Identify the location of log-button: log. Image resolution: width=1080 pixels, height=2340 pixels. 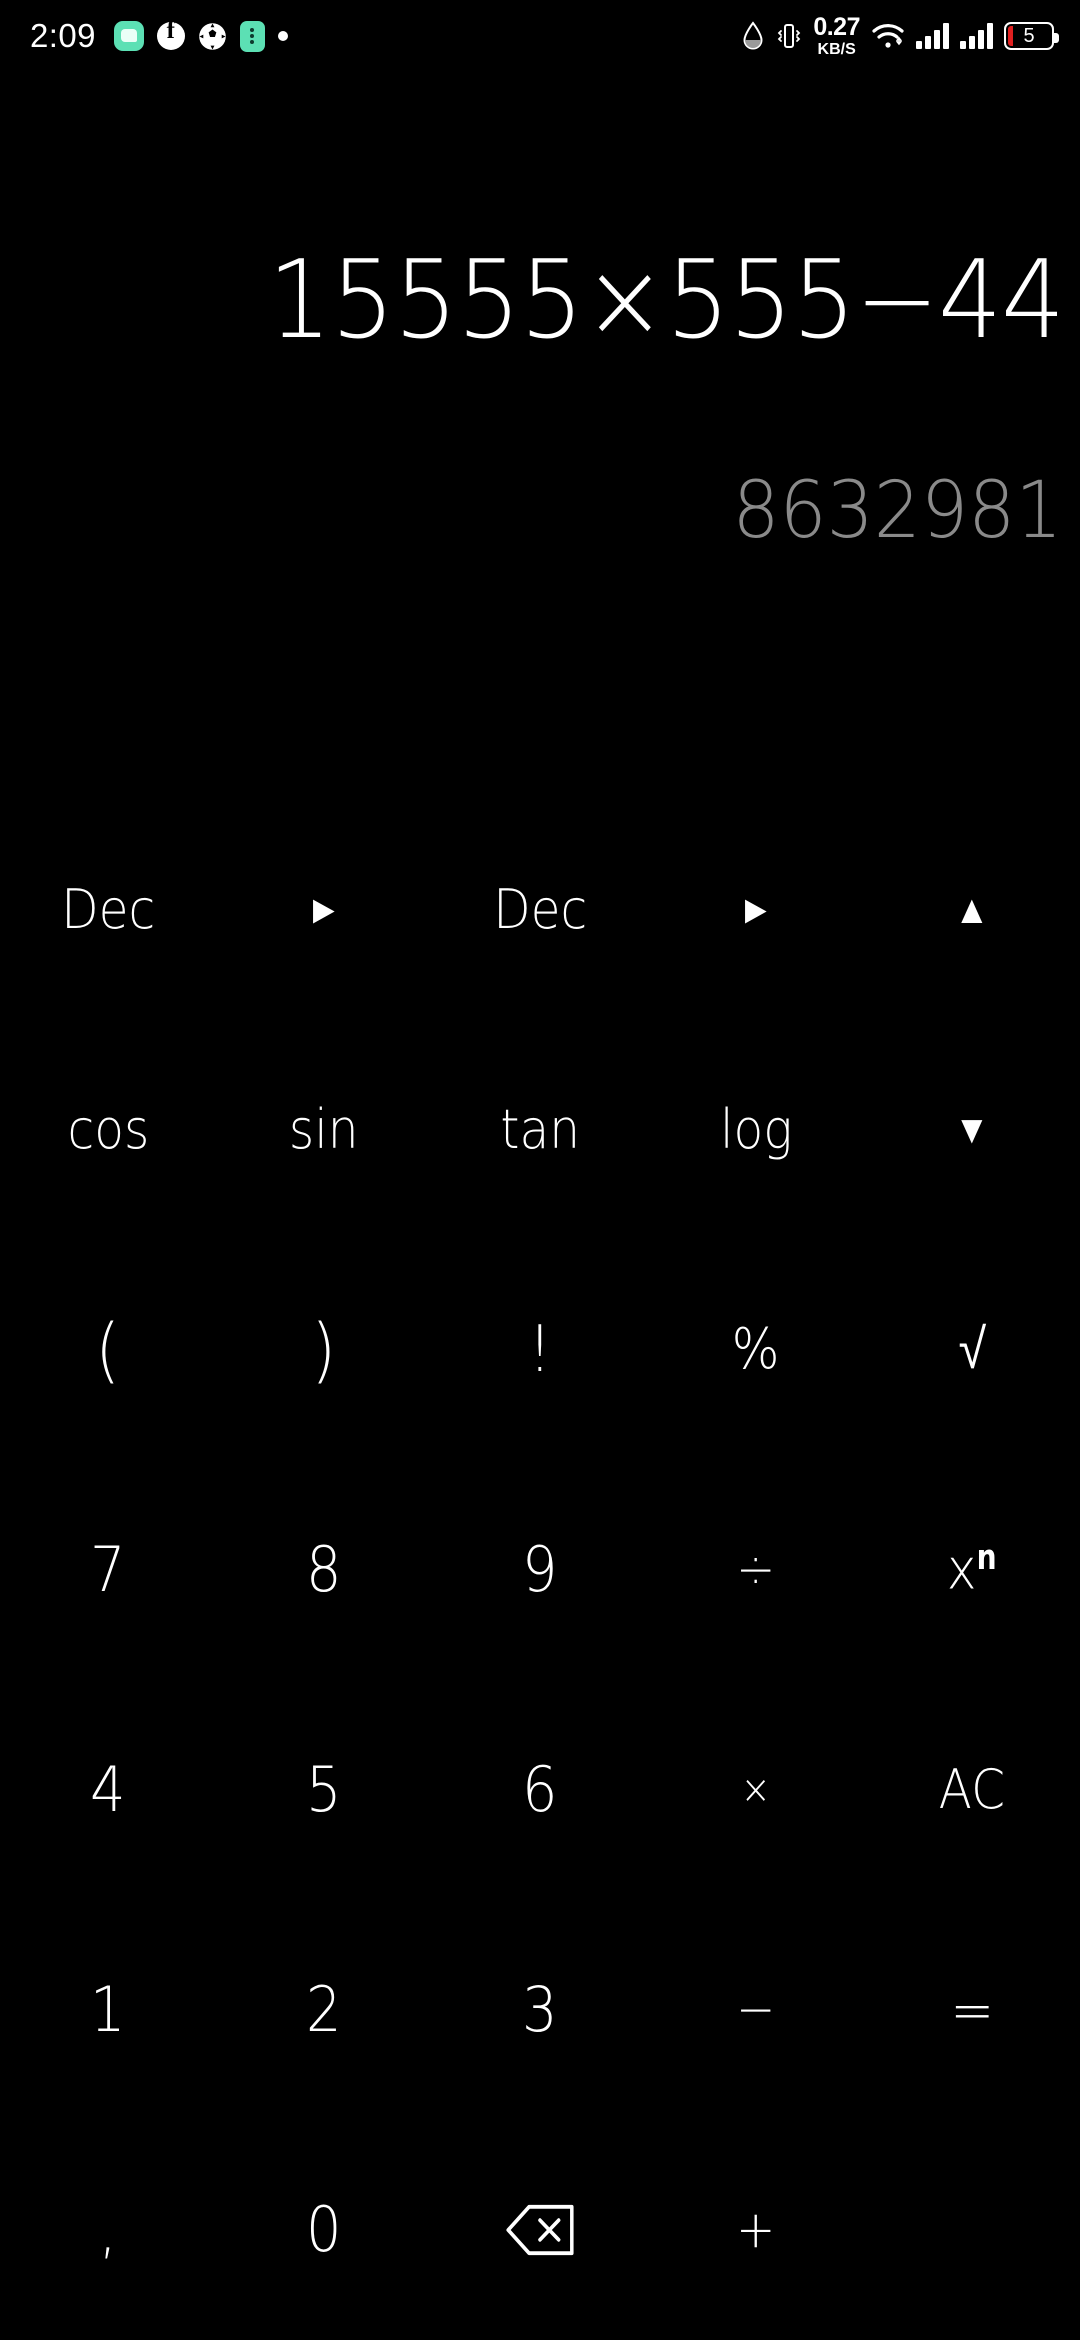
(756, 1130).